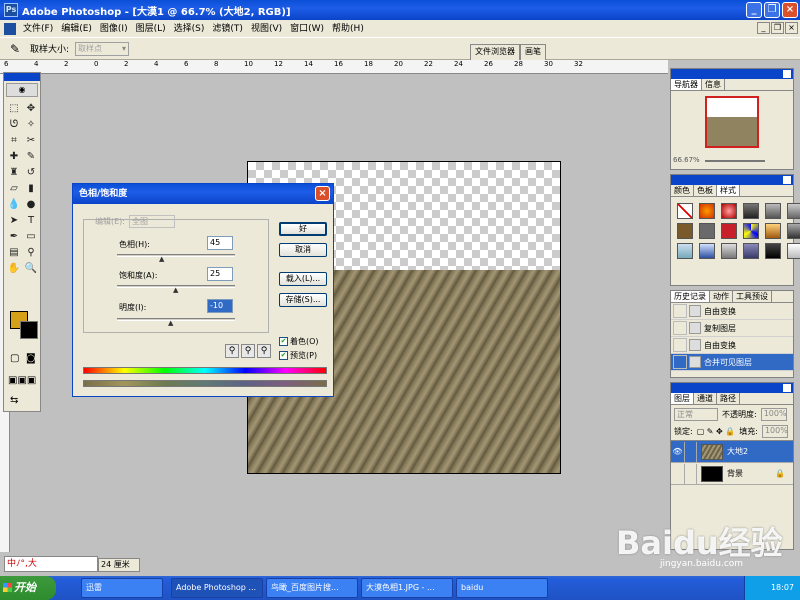 This screenshot has width=800, height=600. Describe the element at coordinates (76, 29) in the screenshot. I see `menu-edit: 编辑(E)` at that location.